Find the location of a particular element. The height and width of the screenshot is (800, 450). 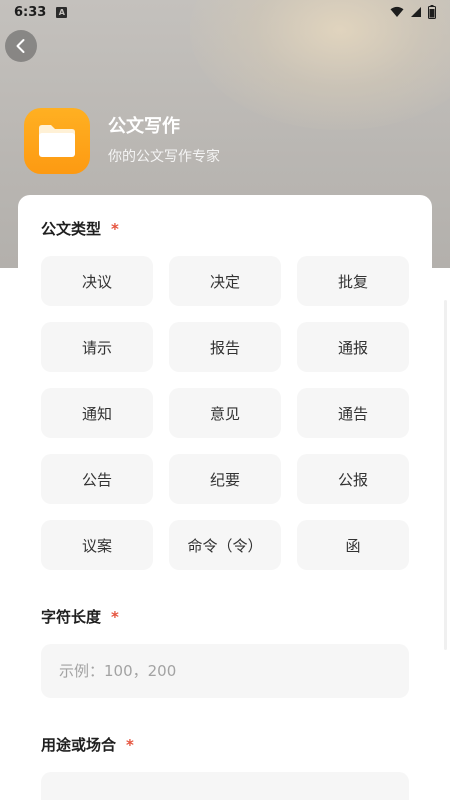

doc-type-option-order: 命令（令） is located at coordinates (225, 545).